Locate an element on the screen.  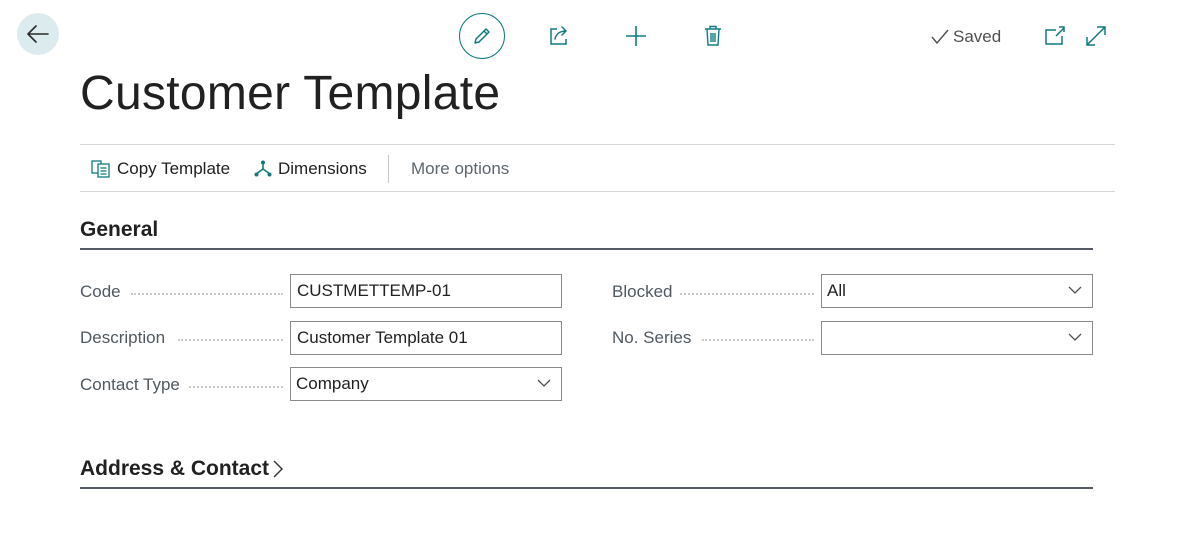
check-icon is located at coordinates (940, 37).